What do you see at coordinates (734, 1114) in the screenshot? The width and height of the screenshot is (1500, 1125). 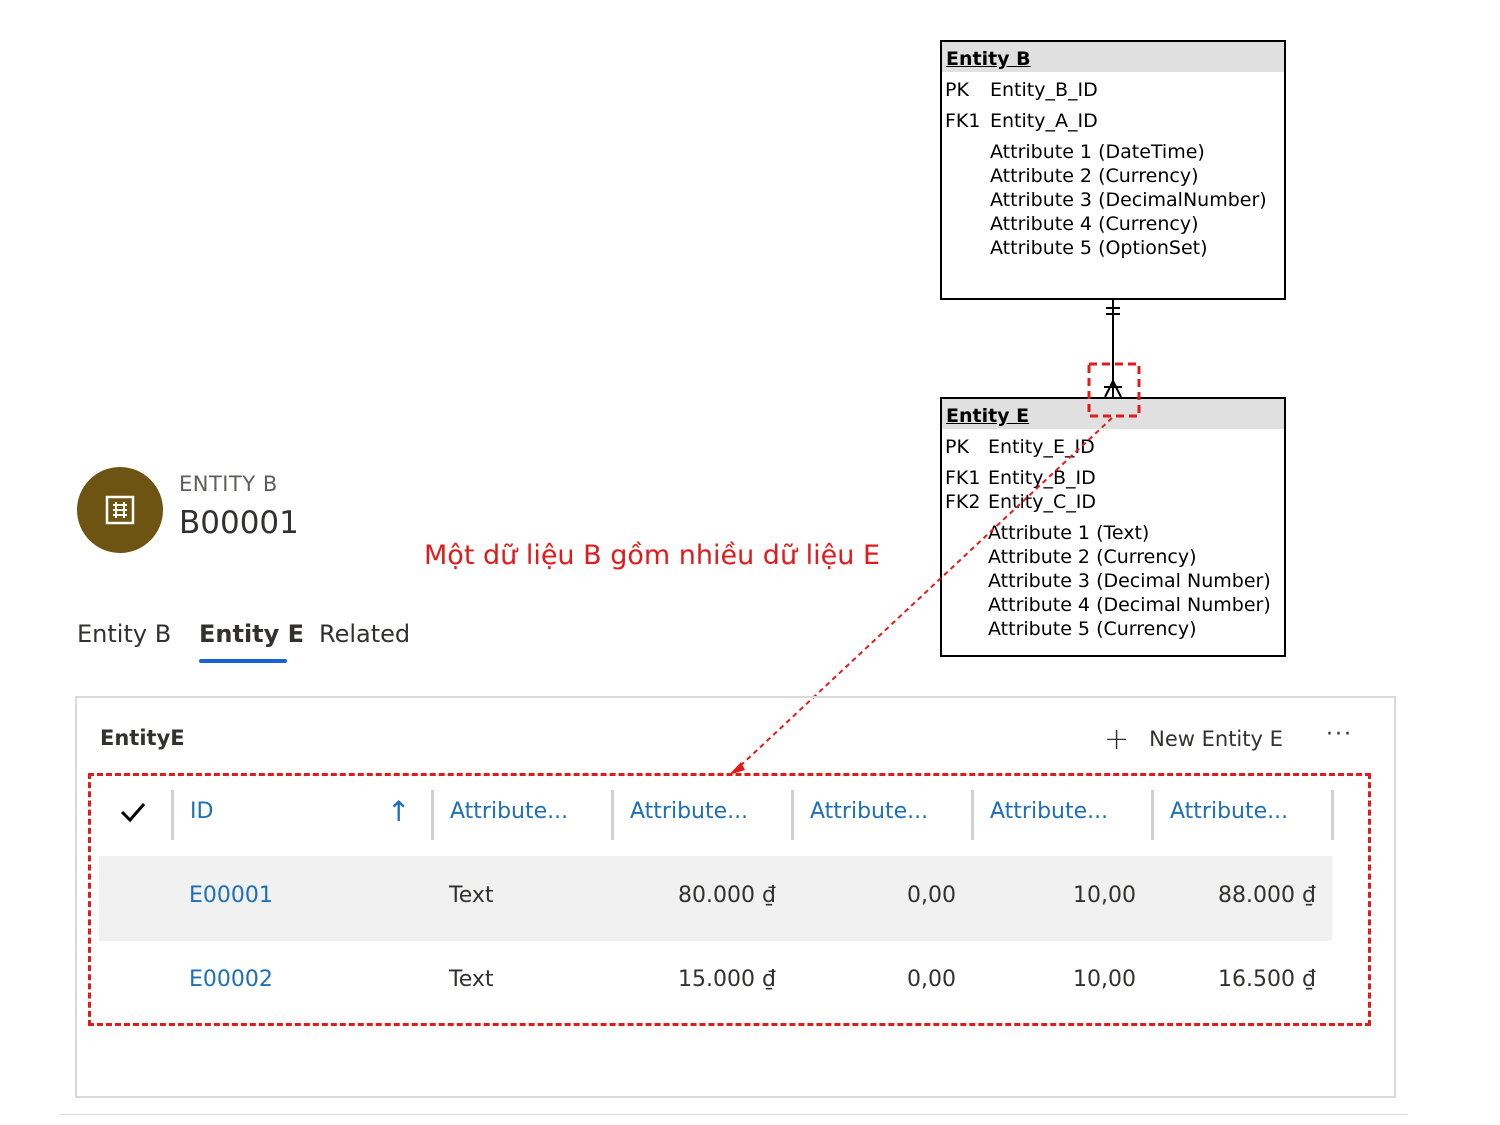 I see `divider` at bounding box center [734, 1114].